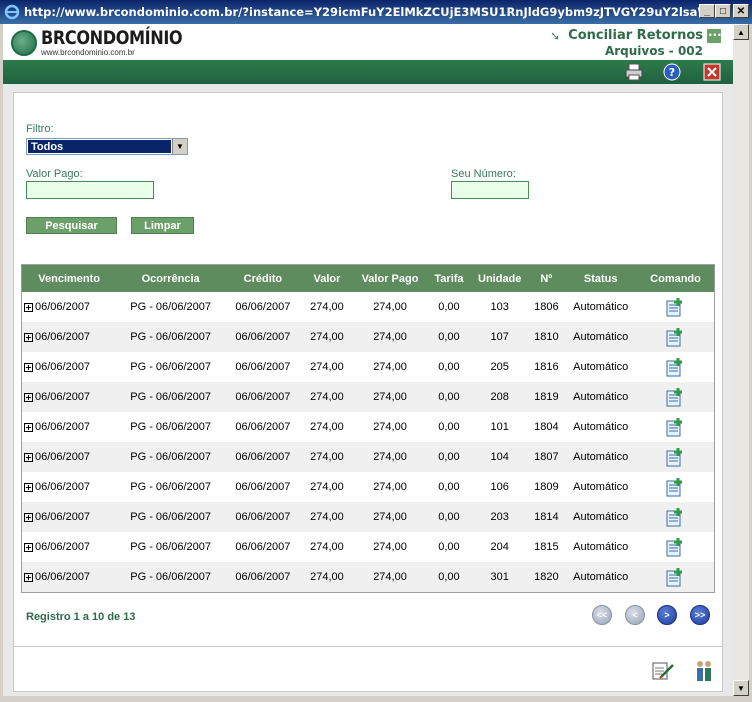 This screenshot has height=702, width=752. What do you see at coordinates (741, 688) in the screenshot?
I see `scroll-down-icon: ▼` at bounding box center [741, 688].